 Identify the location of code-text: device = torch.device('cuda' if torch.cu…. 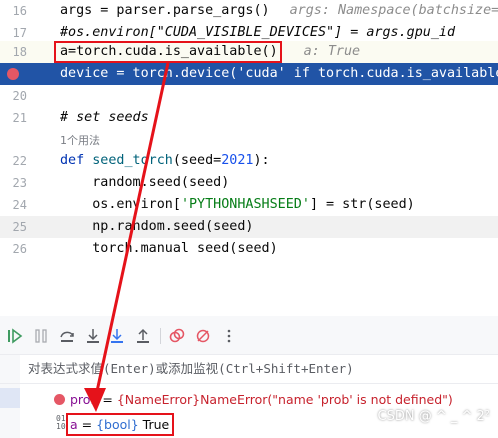
(279, 73).